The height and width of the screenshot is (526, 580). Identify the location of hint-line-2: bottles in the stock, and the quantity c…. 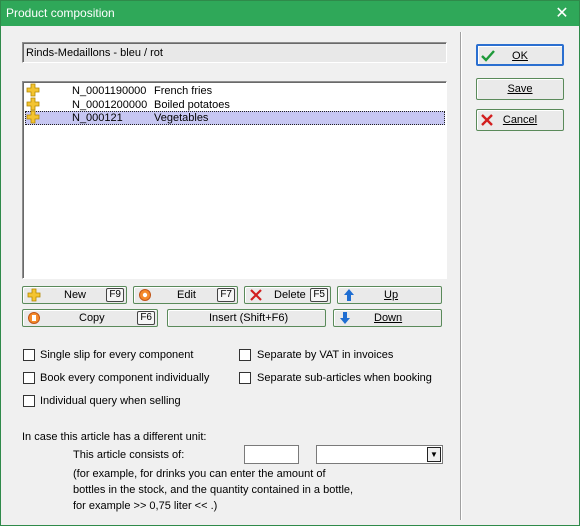
(213, 490).